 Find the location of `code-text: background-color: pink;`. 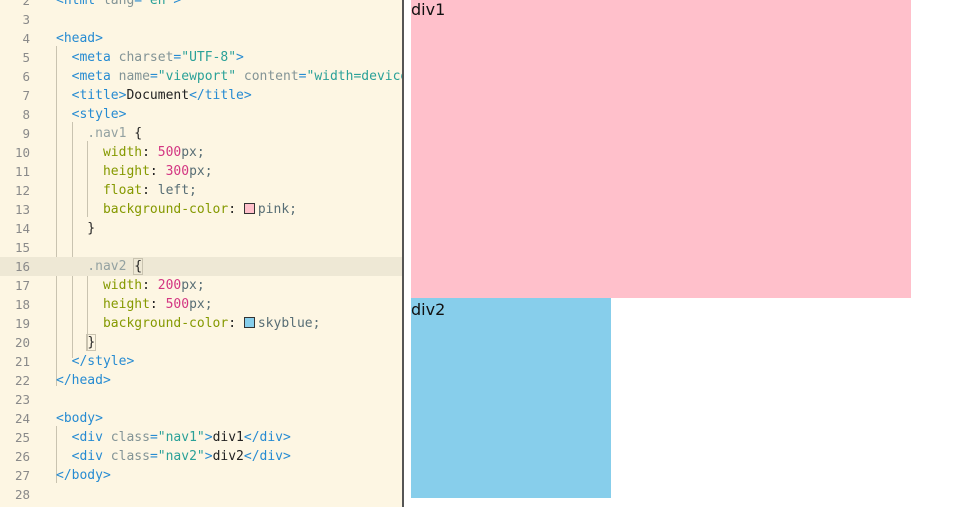

code-text: background-color: pink; is located at coordinates (176, 209).